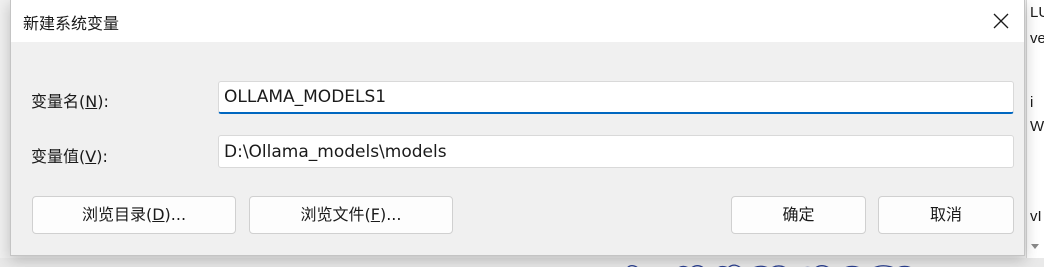 The image size is (1044, 267). I want to click on cancel-button-label: 取消, so click(945, 214).